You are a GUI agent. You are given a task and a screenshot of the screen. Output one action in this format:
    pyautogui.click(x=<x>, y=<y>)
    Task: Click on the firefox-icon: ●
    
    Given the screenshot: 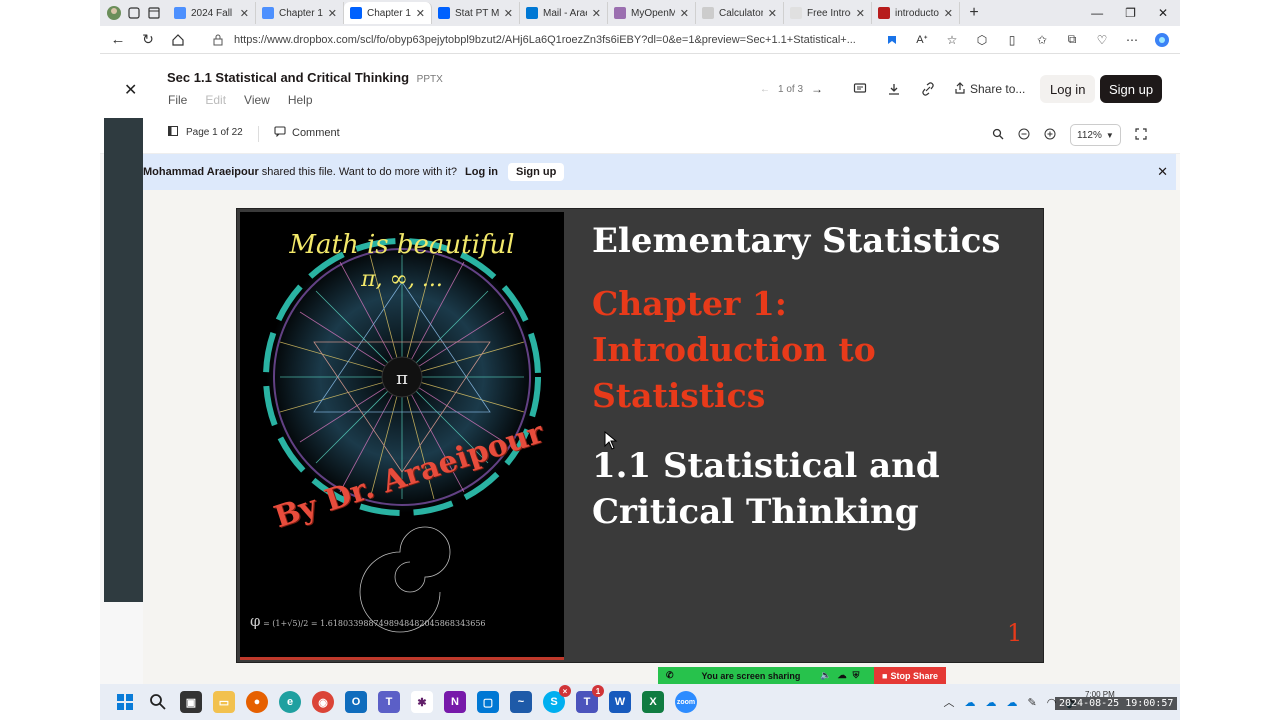 What is the action you would take?
    pyautogui.click(x=257, y=702)
    